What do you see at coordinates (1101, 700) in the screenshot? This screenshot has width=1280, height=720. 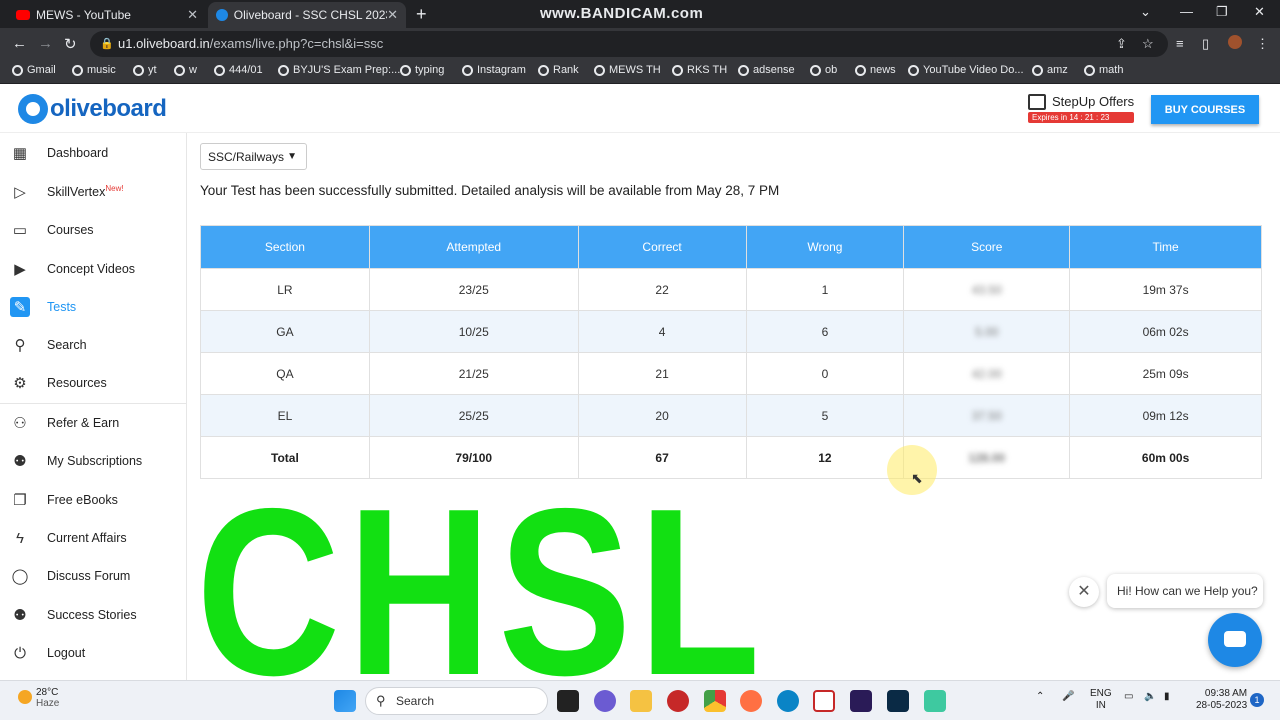 I see `language-indicator: ENG IN` at bounding box center [1101, 700].